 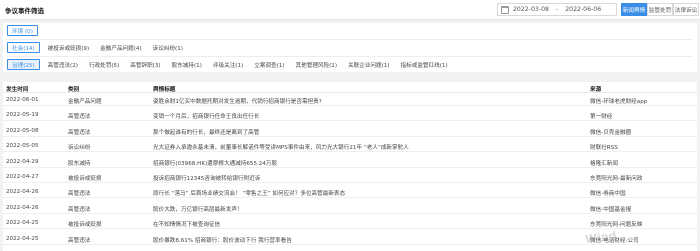 What do you see at coordinates (187, 65) in the screenshot?
I see `filter-item: 股东减持(1)` at bounding box center [187, 65].